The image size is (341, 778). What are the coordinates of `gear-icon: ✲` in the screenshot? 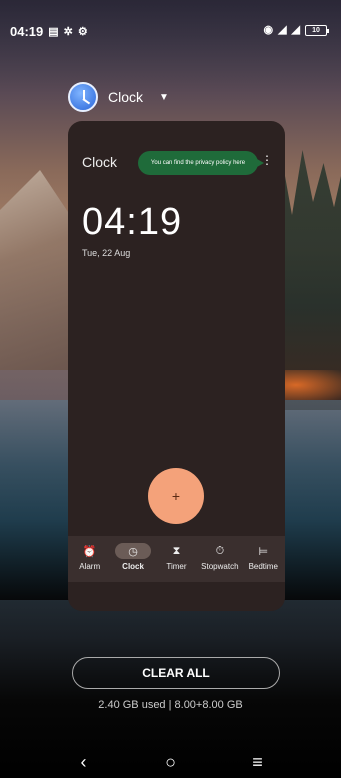 It's located at (68, 31).